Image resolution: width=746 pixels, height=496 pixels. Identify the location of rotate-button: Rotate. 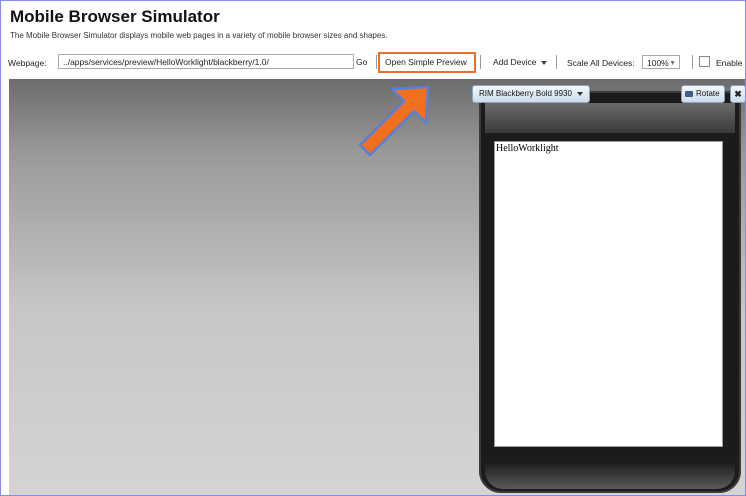
(703, 94).